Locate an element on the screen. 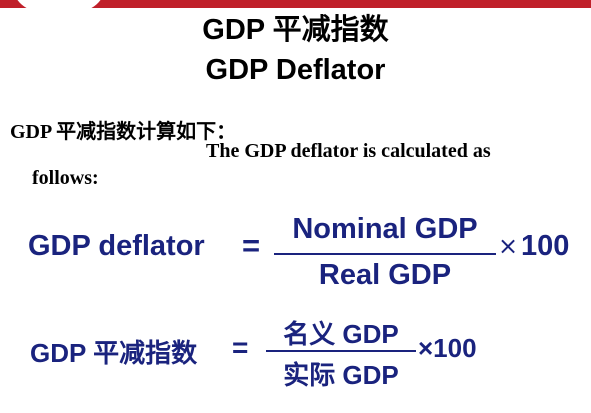  formula-chinese-lhs: GDP 平减指数 is located at coordinates (114, 353).